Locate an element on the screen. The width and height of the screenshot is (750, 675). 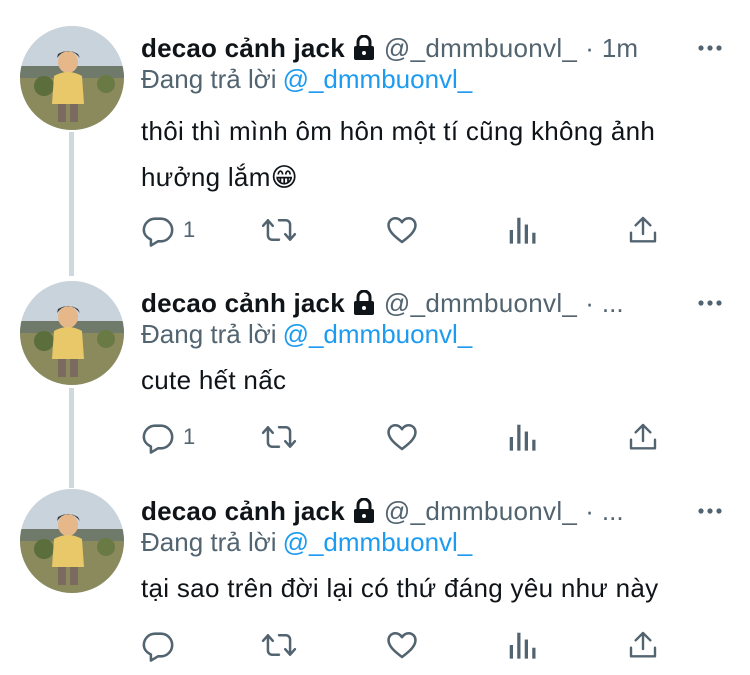
tweet-header: decao cảnh jack @_dmmbuonvl_ · 1m is located at coordinates (431, 48).